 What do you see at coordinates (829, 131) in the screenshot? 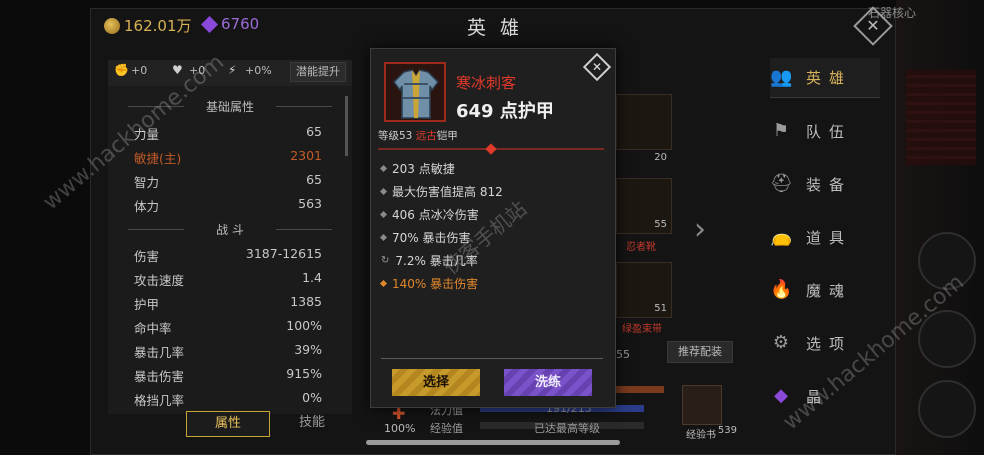
I see `menu-label: 队伍` at bounding box center [829, 131].